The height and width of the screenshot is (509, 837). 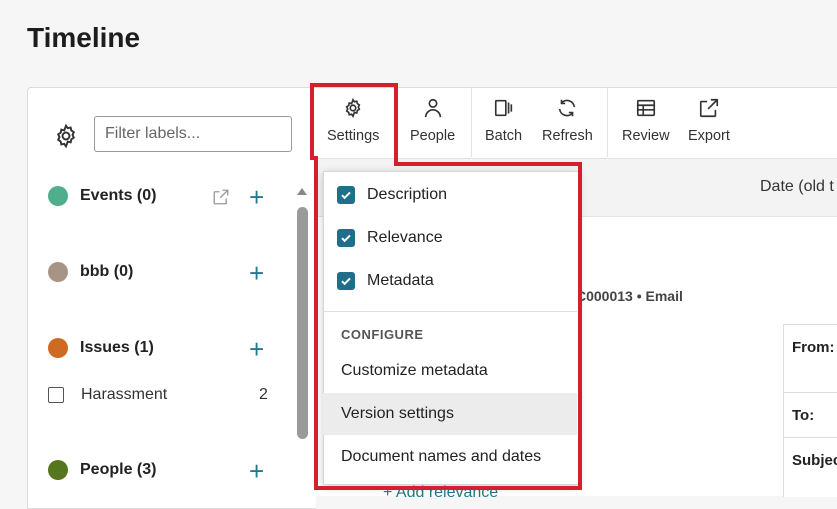 What do you see at coordinates (503, 120) in the screenshot?
I see `batch-button: Batch` at bounding box center [503, 120].